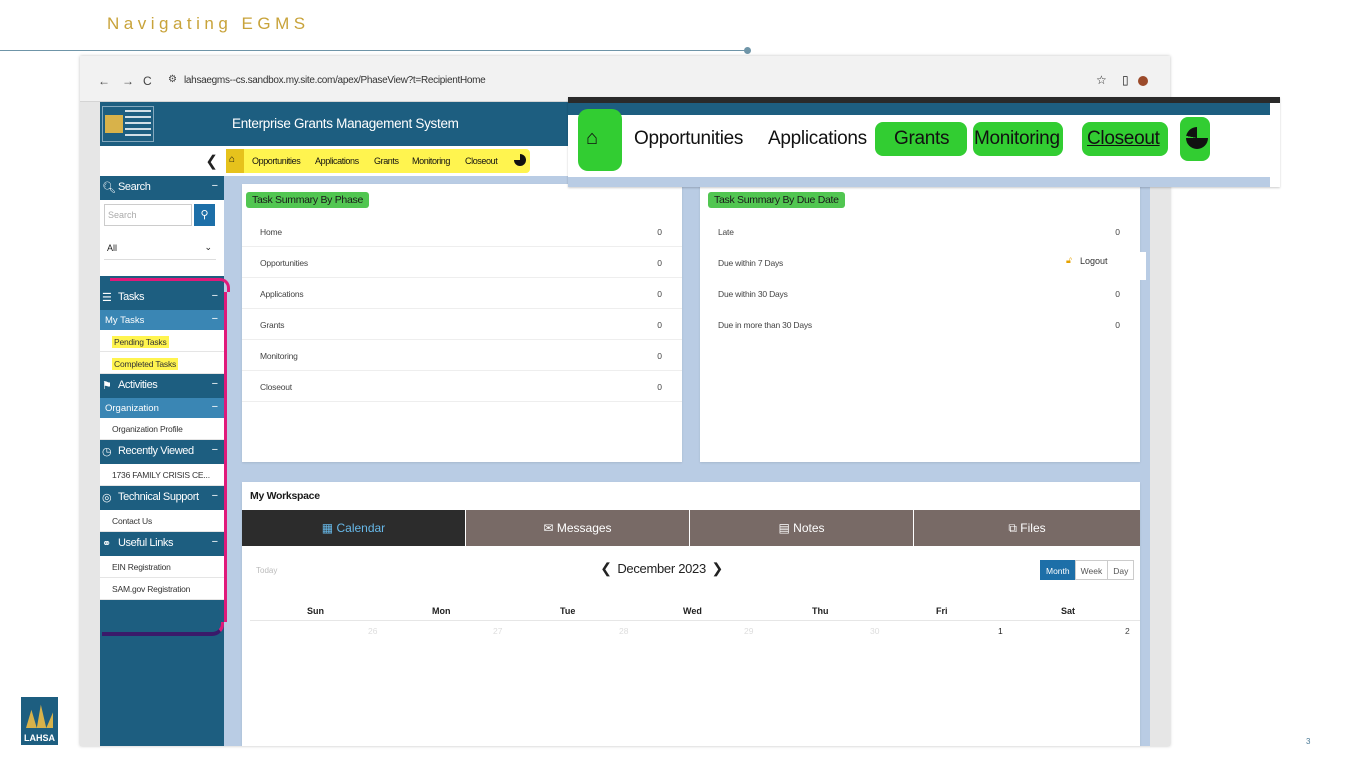  What do you see at coordinates (372, 631) in the screenshot?
I see `calendar-day: 26` at bounding box center [372, 631].